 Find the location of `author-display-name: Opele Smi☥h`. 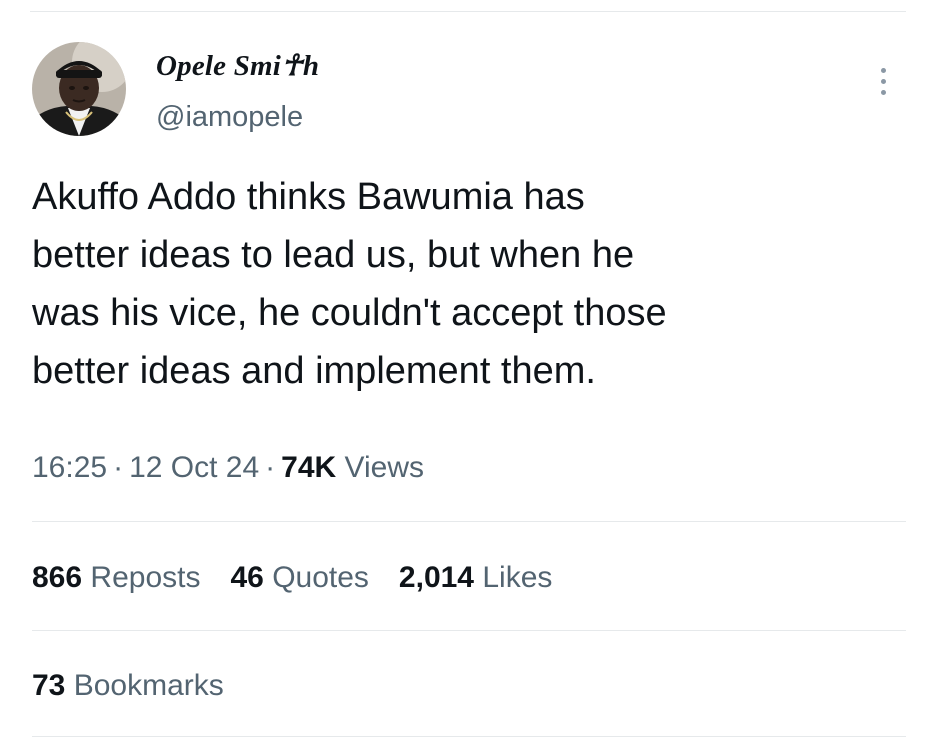

author-display-name: Opele Smi☥h is located at coordinates (237, 66).